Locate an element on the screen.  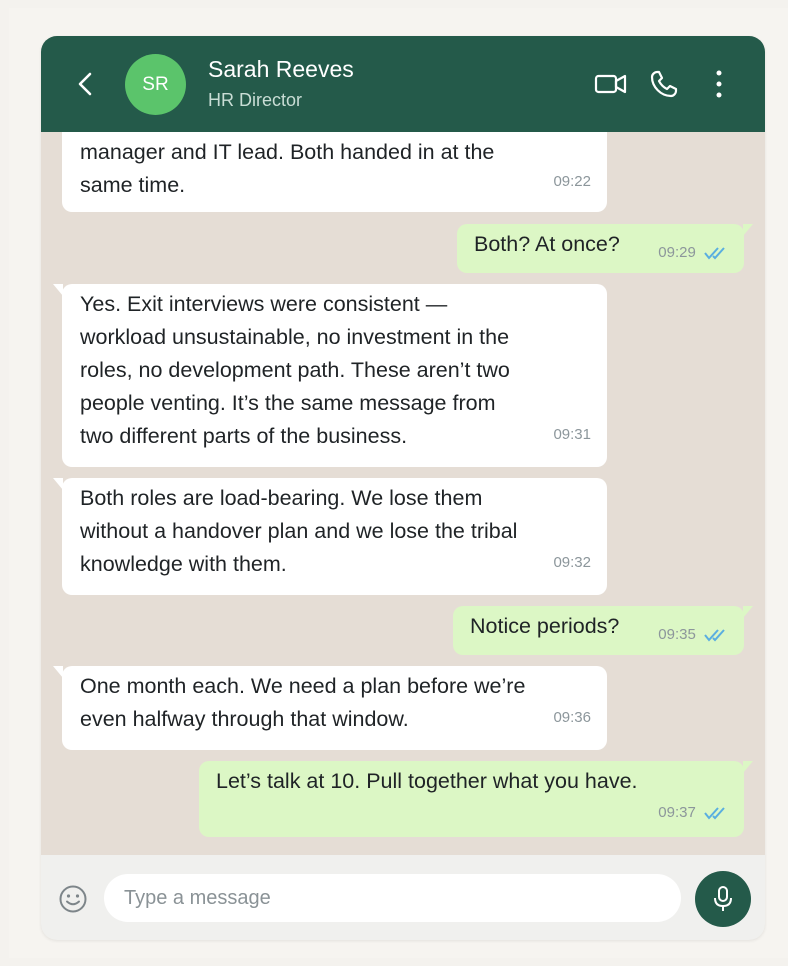
microphone-icon is located at coordinates (723, 898).